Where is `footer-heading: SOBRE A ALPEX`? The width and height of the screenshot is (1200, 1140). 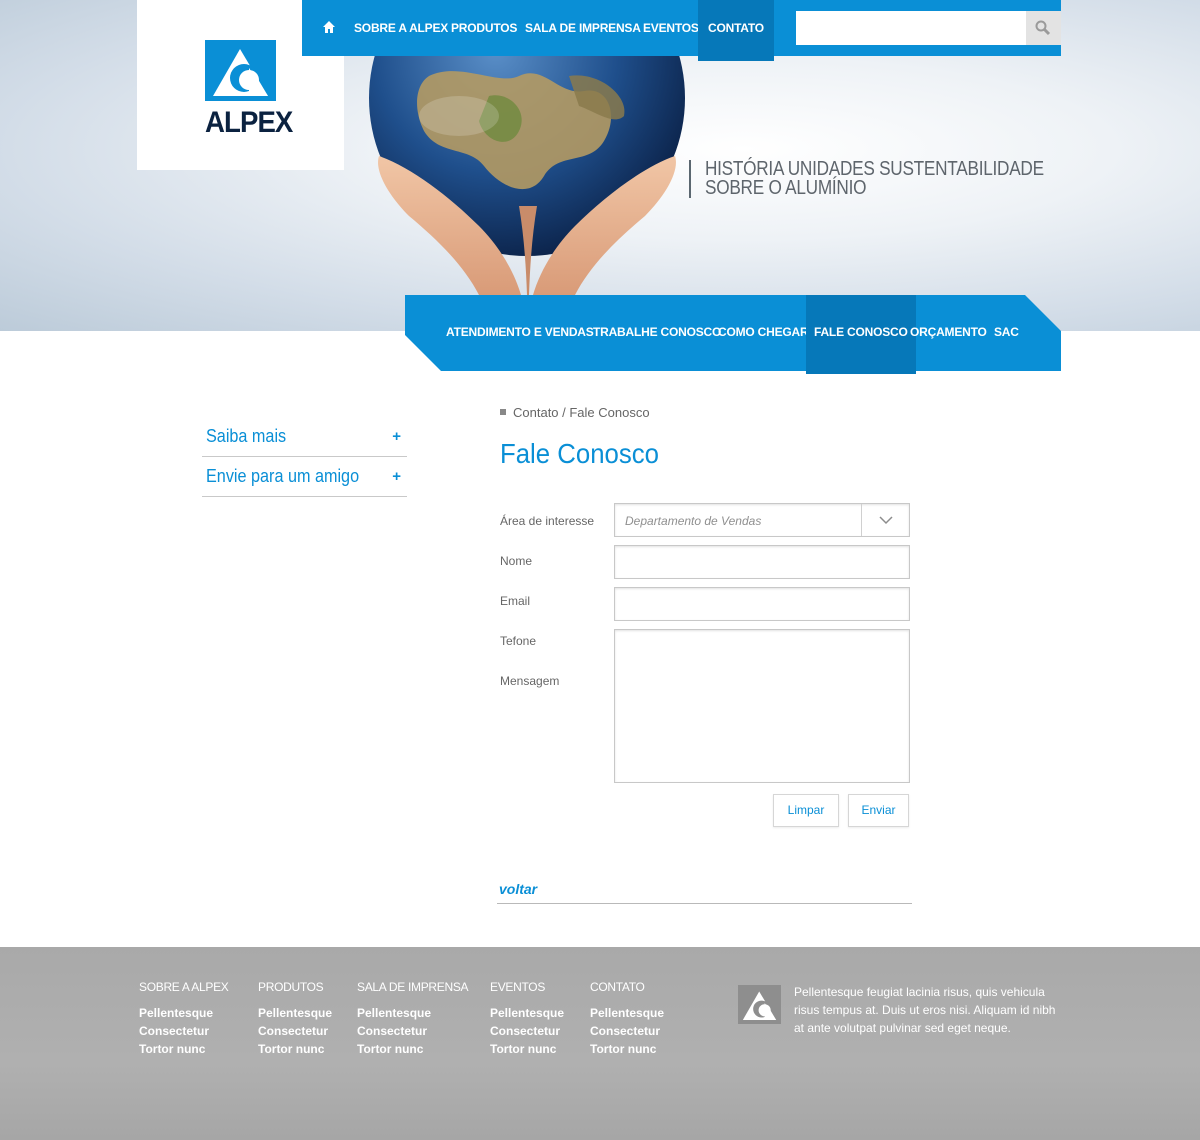 footer-heading: SOBRE A ALPEX is located at coordinates (184, 987).